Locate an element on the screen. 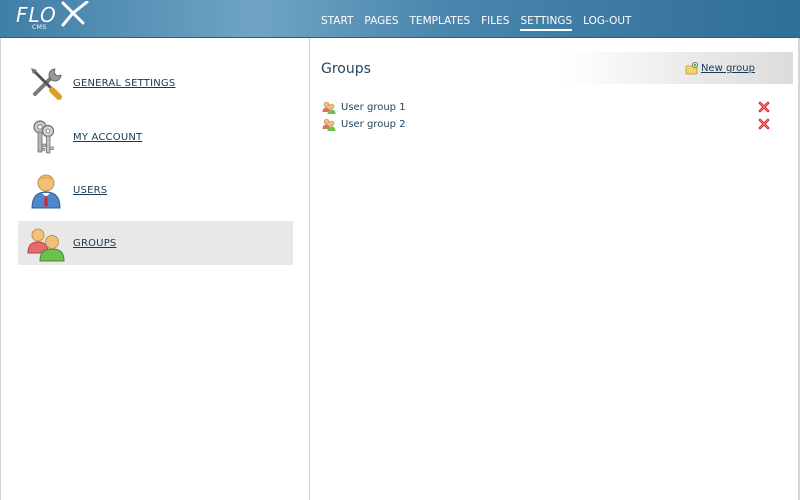 The width and height of the screenshot is (800, 500). sidebar-item-label: MY ACCOUNT is located at coordinates (108, 137).